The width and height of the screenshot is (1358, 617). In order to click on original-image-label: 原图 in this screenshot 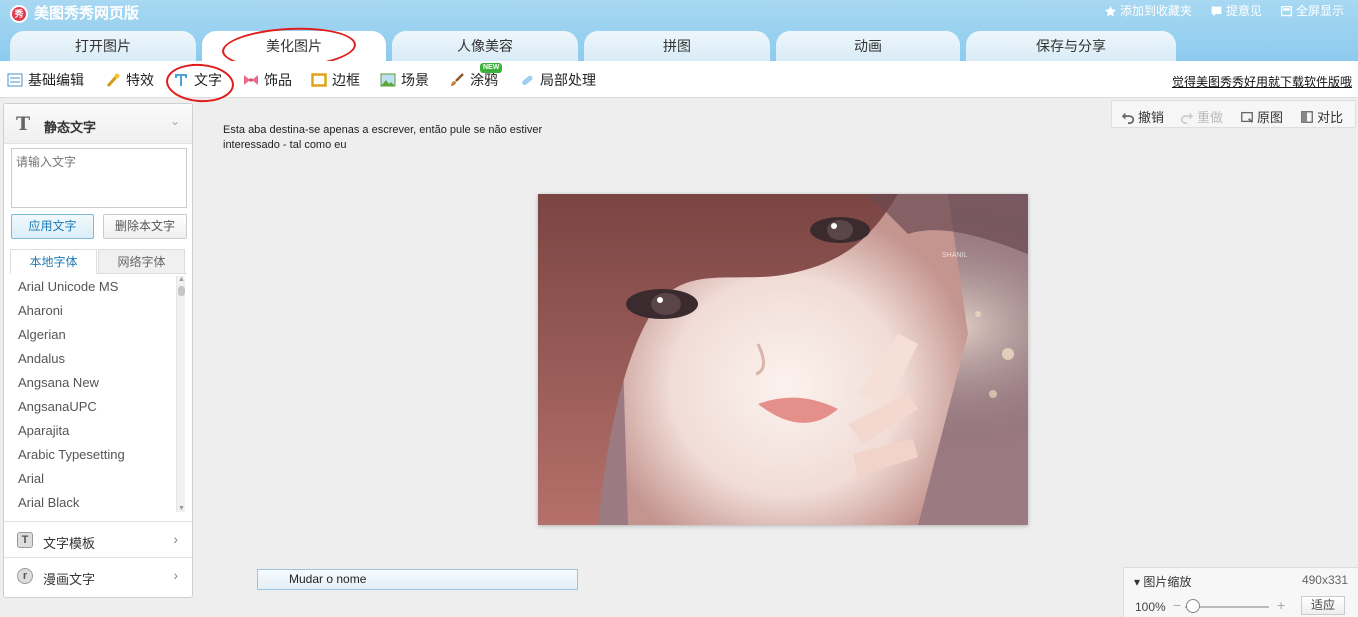, I will do `click(1270, 117)`.